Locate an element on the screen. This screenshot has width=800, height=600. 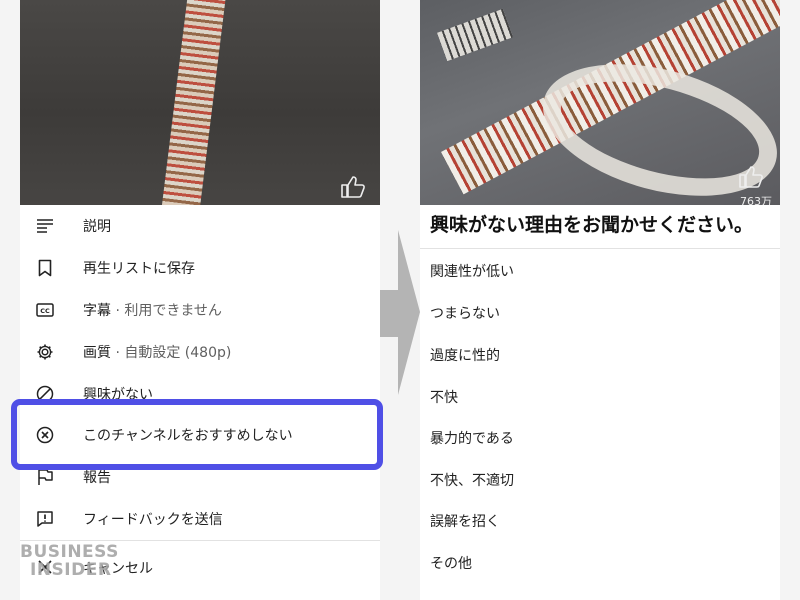
reason-option: つまらない is located at coordinates (465, 313).